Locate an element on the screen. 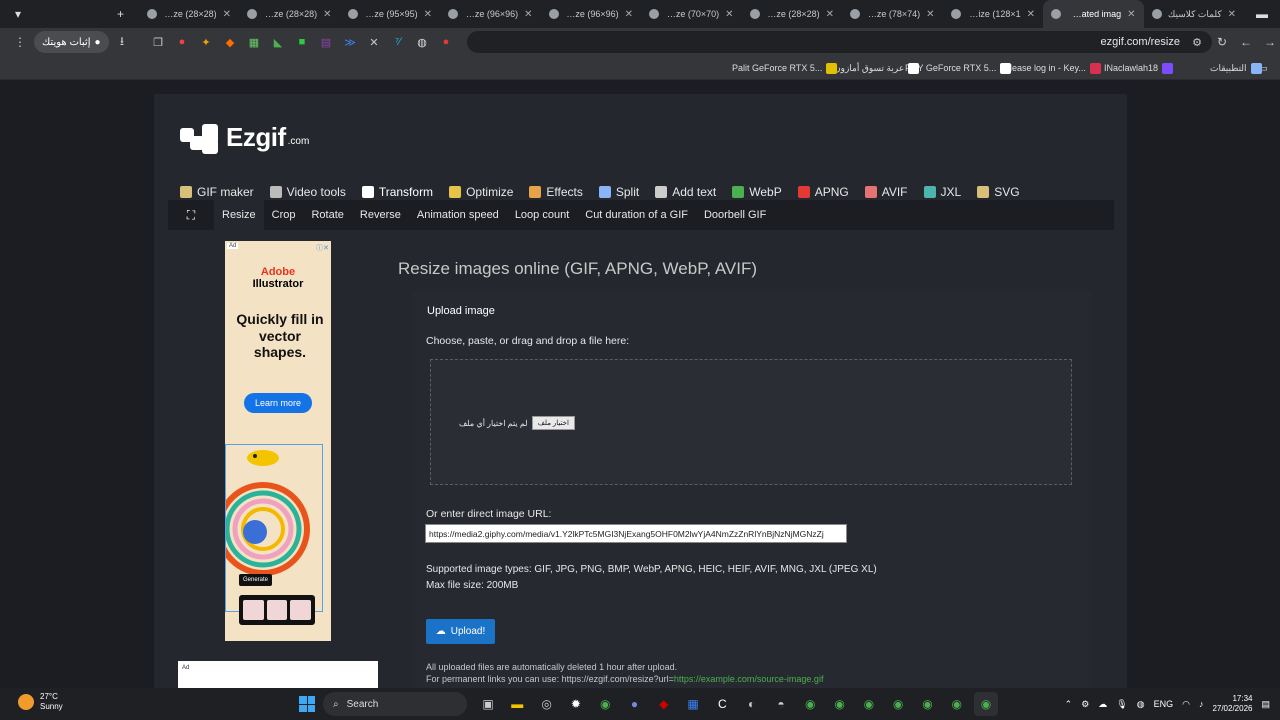 This screenshot has height=720, width=1280. nav-item-optimize: Optimize is located at coordinates (485, 192).